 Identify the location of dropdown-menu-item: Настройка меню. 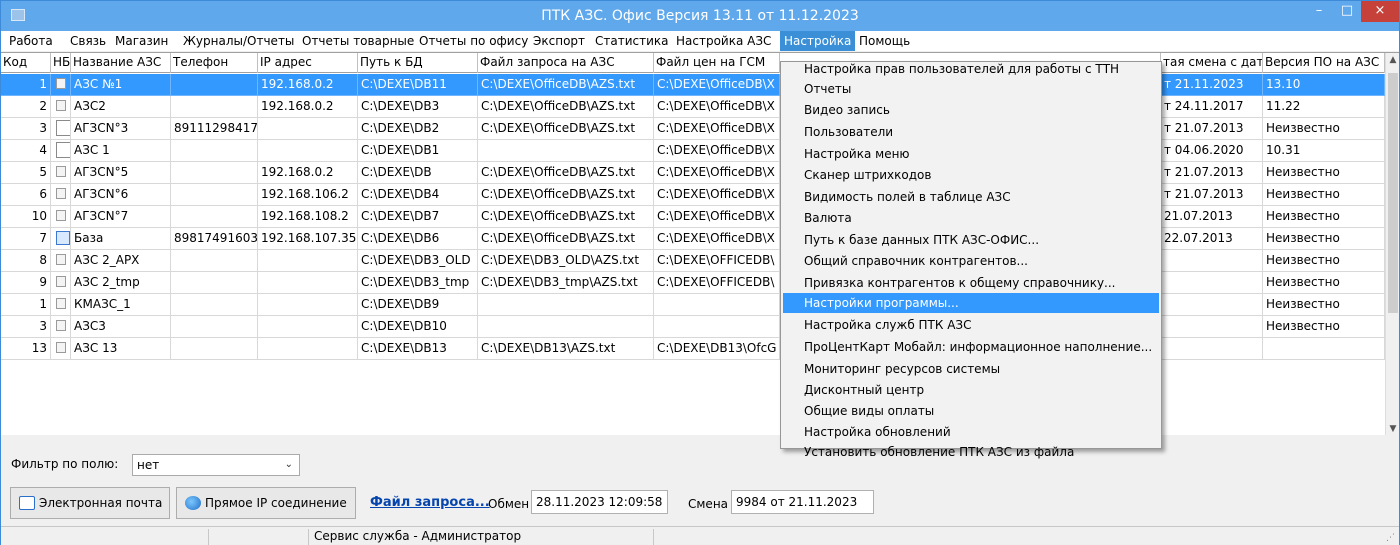
(971, 154).